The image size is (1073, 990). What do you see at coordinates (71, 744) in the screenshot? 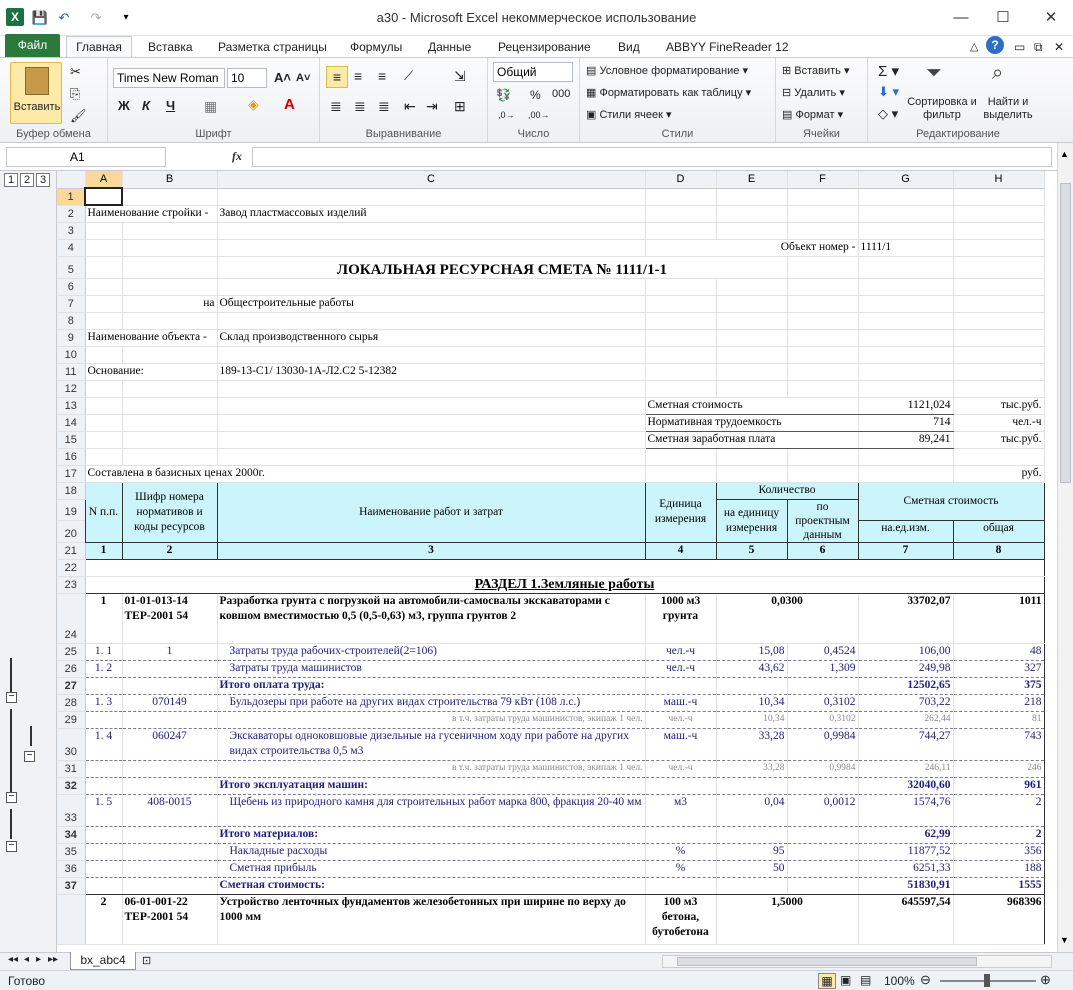
I see `row-header: 30` at bounding box center [71, 744].